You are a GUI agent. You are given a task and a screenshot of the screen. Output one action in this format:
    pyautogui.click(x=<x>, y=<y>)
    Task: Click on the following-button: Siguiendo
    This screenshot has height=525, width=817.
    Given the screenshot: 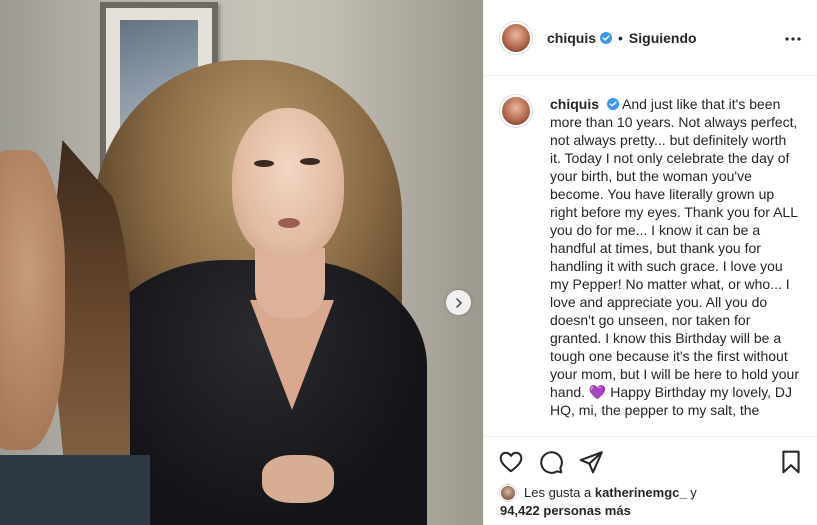 What is the action you would take?
    pyautogui.click(x=663, y=38)
    